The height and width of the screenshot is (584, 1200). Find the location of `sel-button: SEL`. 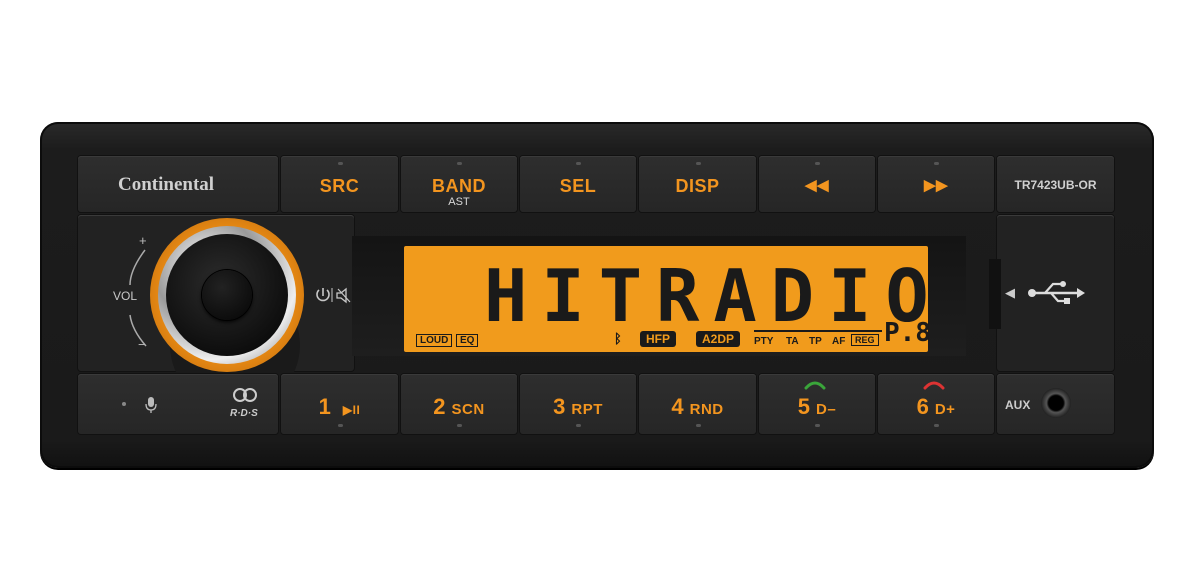

sel-button: SEL is located at coordinates (578, 184).